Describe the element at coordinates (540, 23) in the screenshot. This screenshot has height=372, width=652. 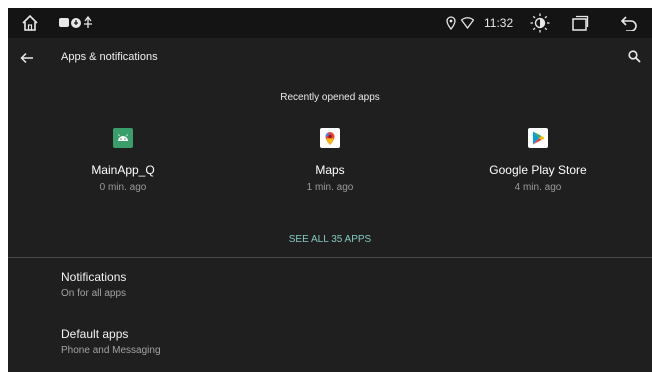
I see `brightness-icon` at that location.